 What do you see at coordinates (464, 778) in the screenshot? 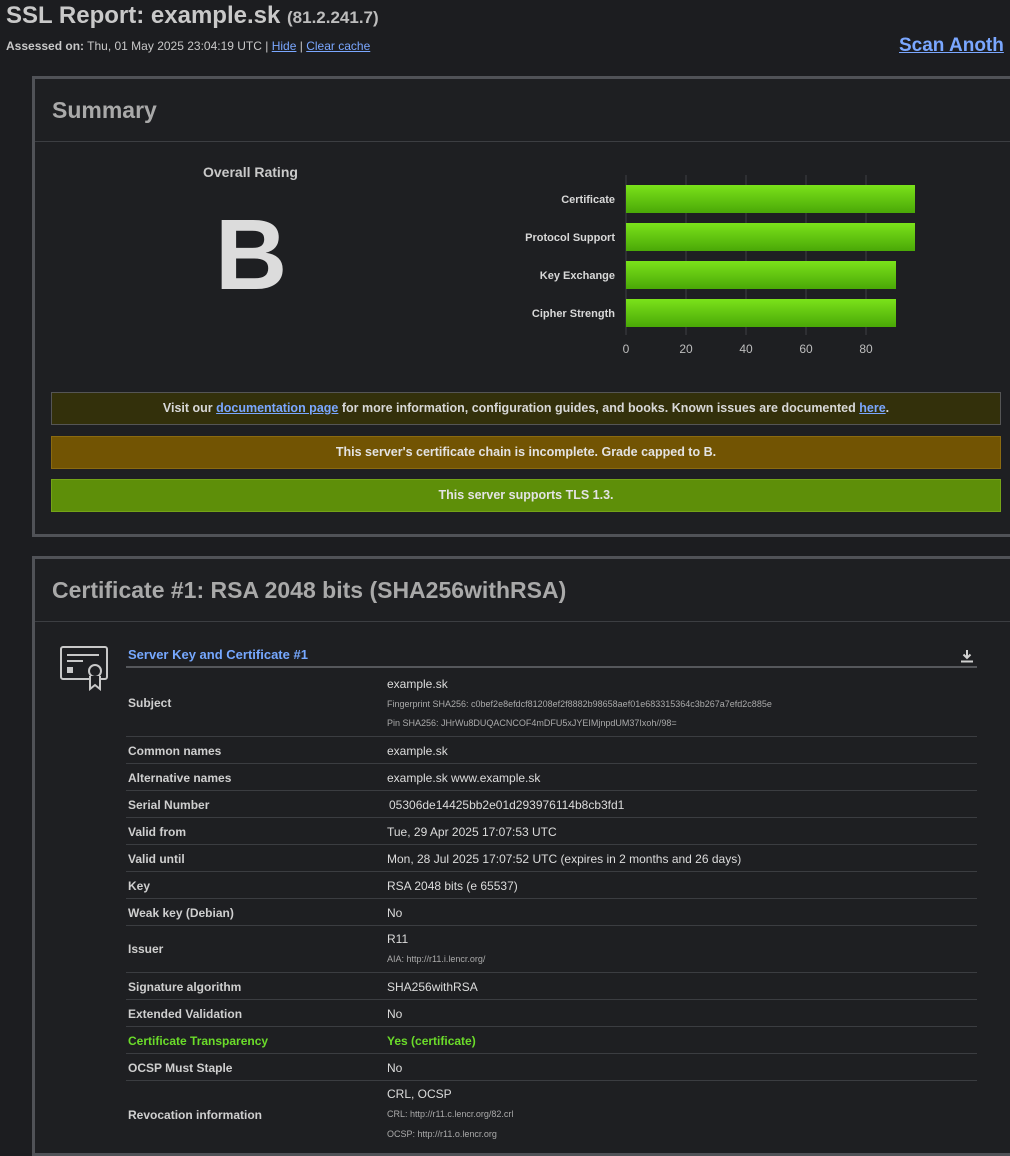
I see `alt-names-value: example.sk www.example.sk` at bounding box center [464, 778].